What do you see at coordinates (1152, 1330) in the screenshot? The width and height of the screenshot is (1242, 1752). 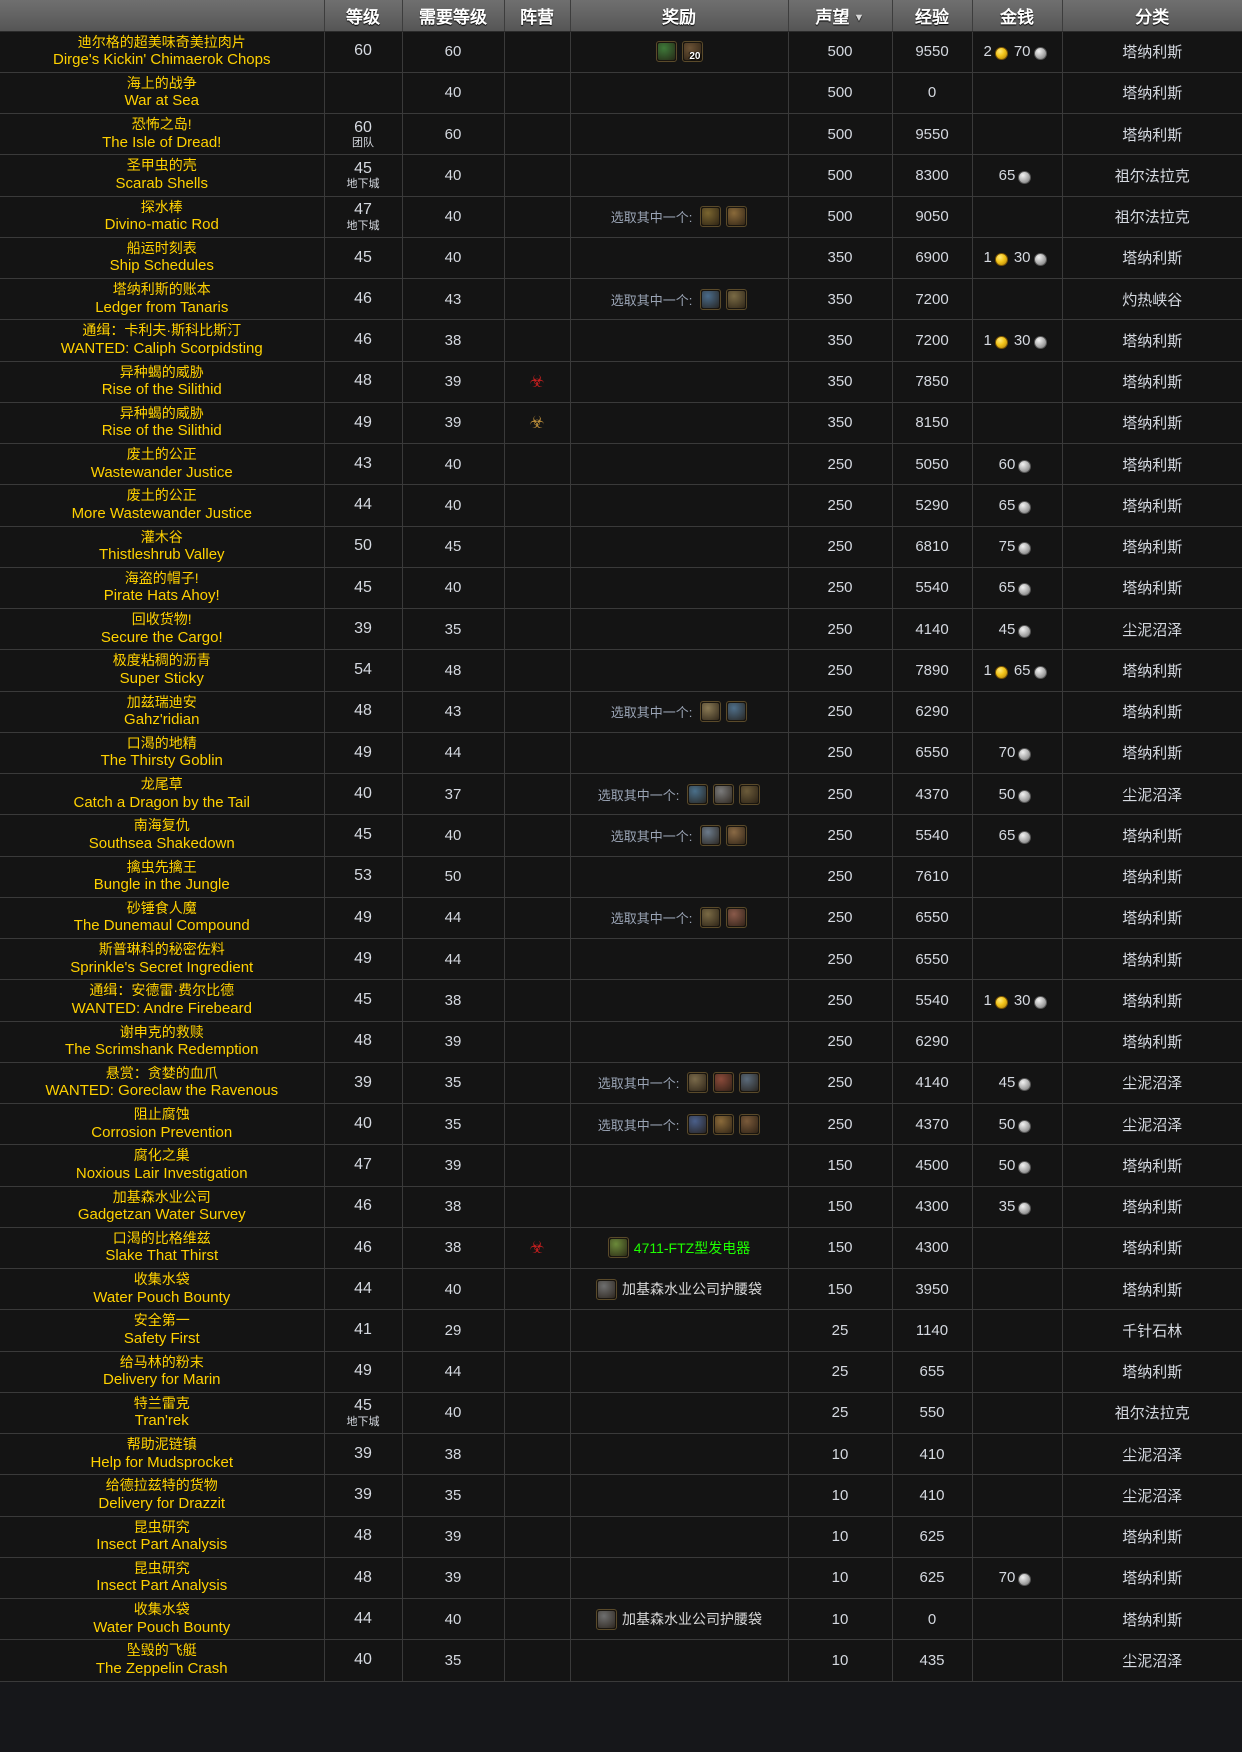 I see `quest-category-cell: 千针石林` at bounding box center [1152, 1330].